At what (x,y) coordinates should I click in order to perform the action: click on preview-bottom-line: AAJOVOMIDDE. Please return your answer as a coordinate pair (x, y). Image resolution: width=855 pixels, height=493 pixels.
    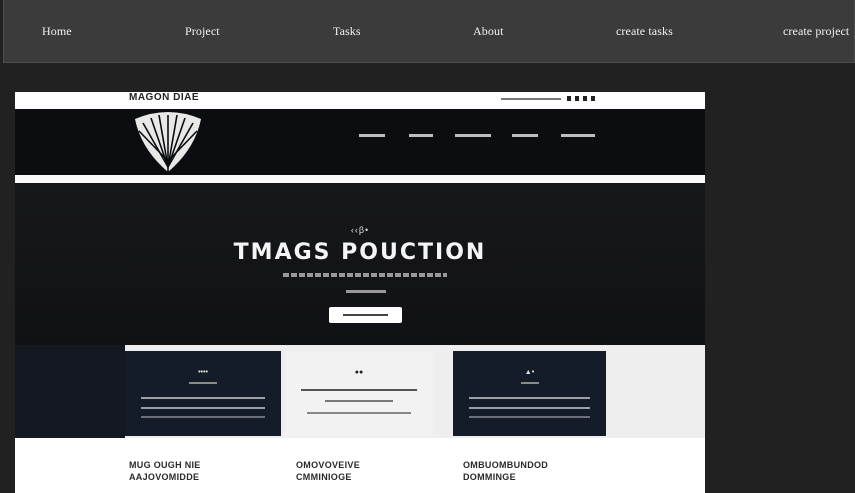
    Looking at the image, I should click on (164, 477).